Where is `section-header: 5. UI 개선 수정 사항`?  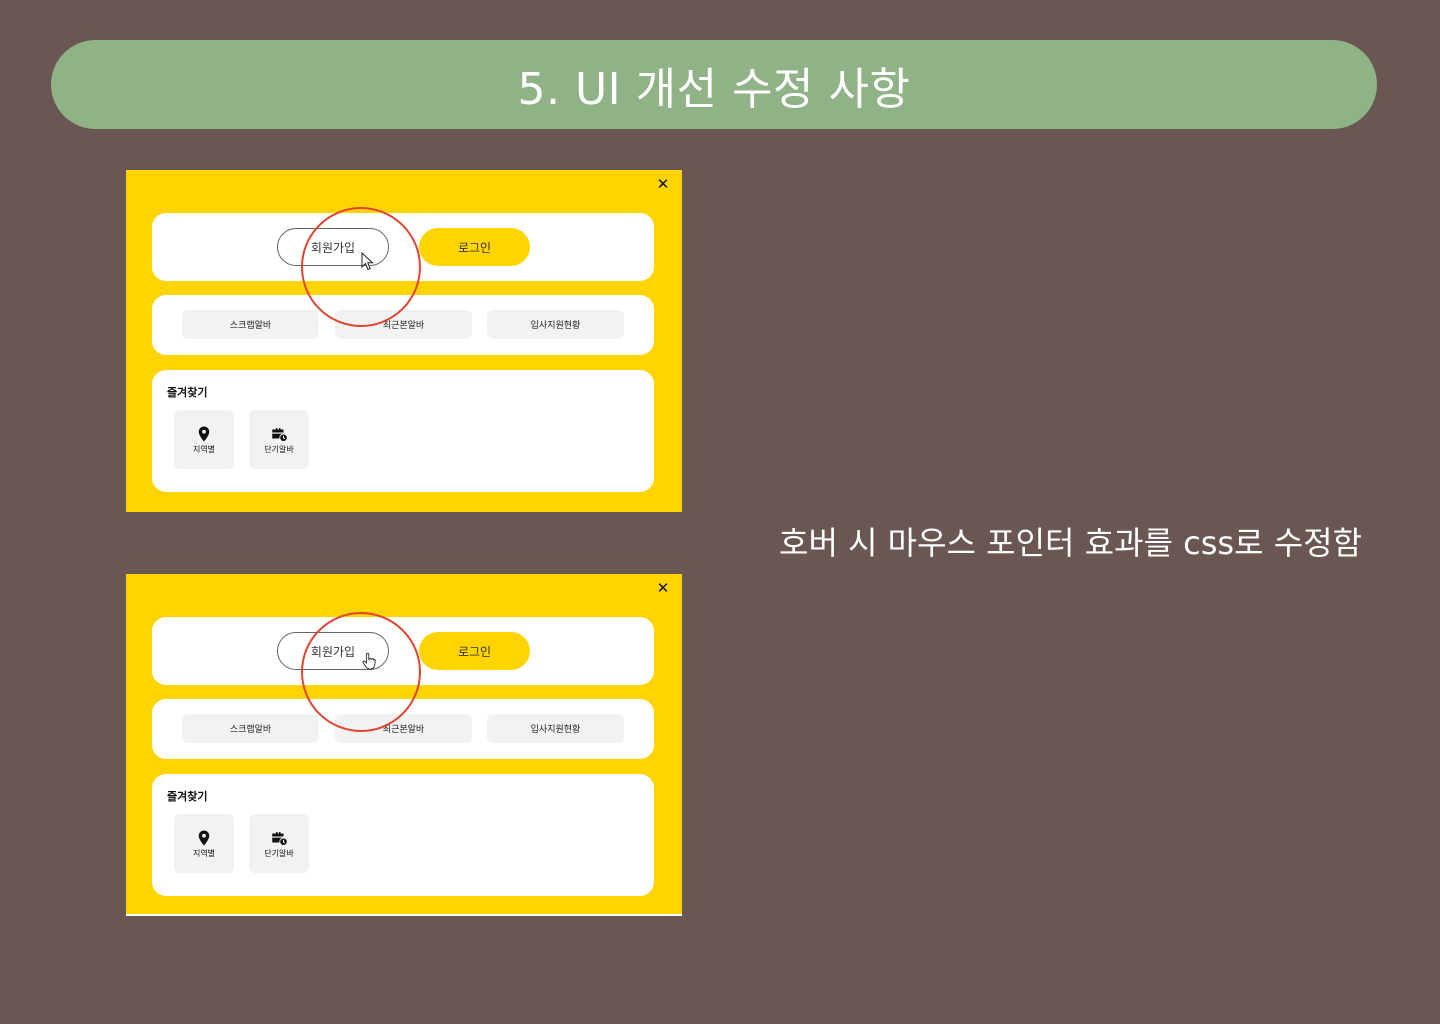 section-header: 5. UI 개선 수정 사항 is located at coordinates (714, 84).